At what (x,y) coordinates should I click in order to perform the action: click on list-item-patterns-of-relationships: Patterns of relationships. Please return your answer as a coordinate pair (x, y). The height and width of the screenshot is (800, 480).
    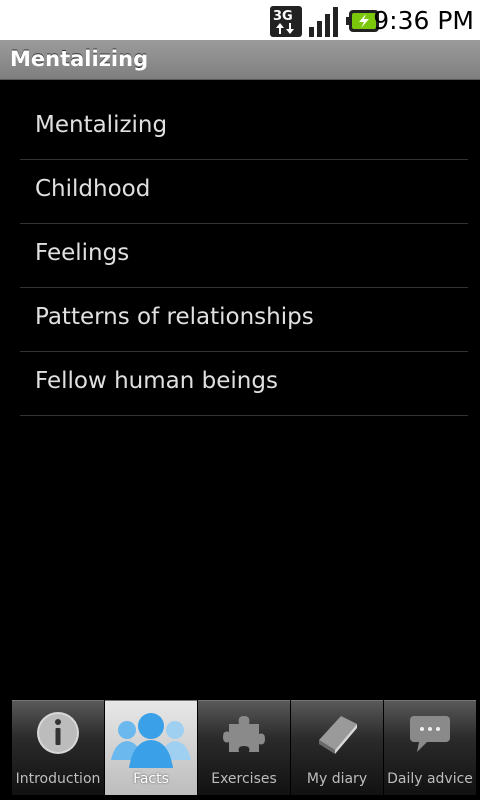
    Looking at the image, I should click on (244, 320).